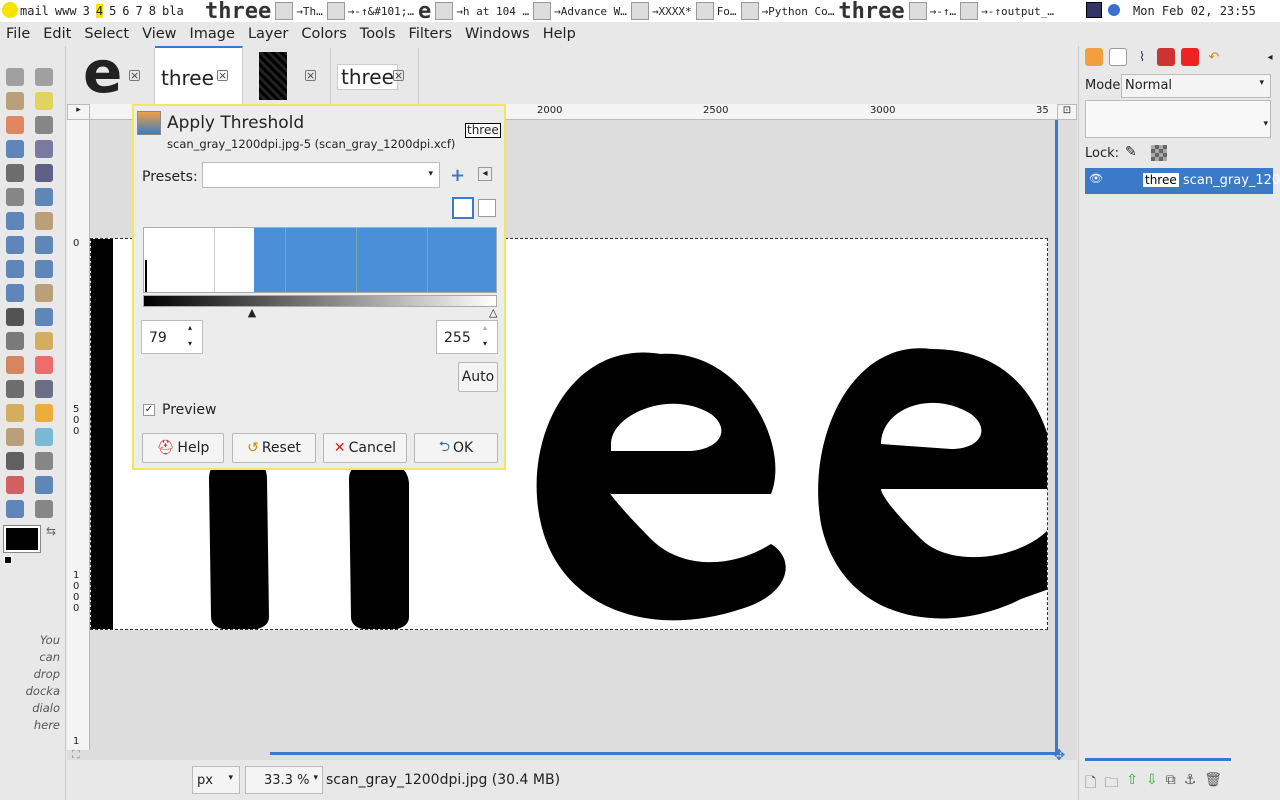 The image size is (1280, 800). What do you see at coordinates (44, 389) in the screenshot?
I see `ink-tool-icon` at bounding box center [44, 389].